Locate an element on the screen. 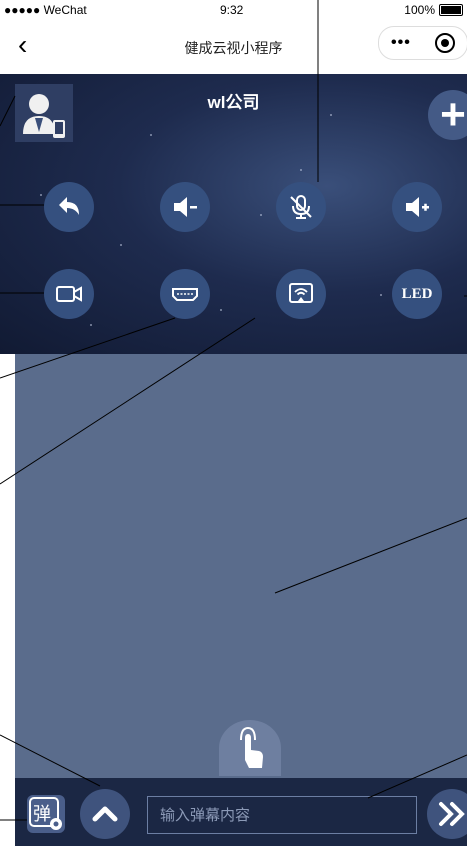  chevron-up-icon is located at coordinates (105, 814).